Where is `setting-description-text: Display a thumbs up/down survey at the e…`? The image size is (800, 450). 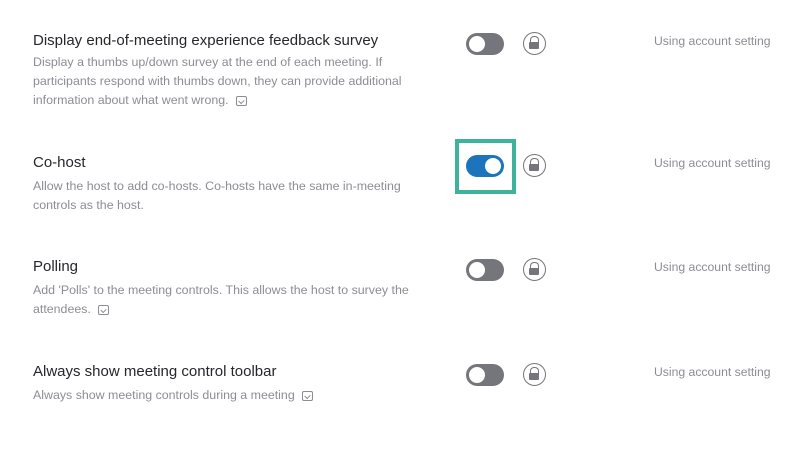
setting-description-text: Display a thumbs up/down survey at the e… is located at coordinates (217, 81).